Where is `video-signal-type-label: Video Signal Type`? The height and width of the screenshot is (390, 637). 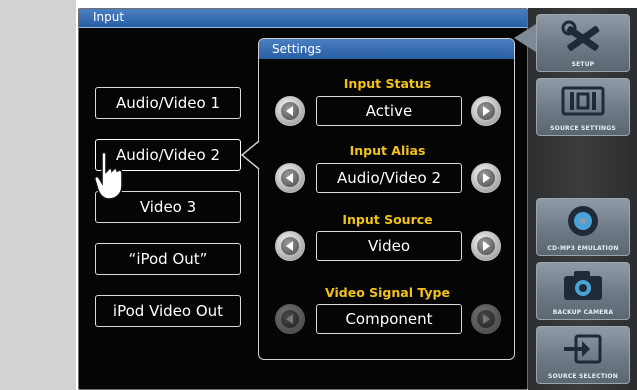
video-signal-type-label: Video Signal Type is located at coordinates (387, 292).